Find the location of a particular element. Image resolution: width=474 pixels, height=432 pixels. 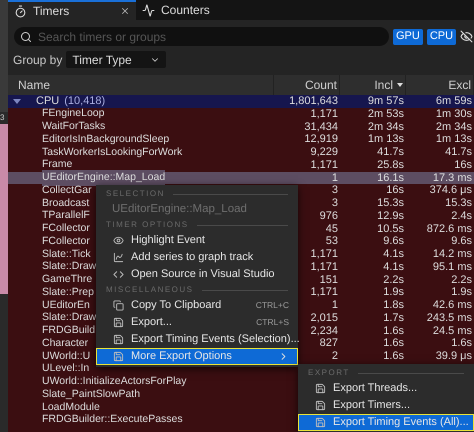

table-cell-text: 1.8s is located at coordinates (393, 305).